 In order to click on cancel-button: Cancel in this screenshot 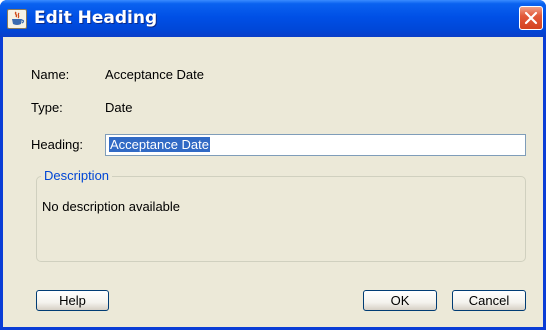, I will do `click(489, 300)`.